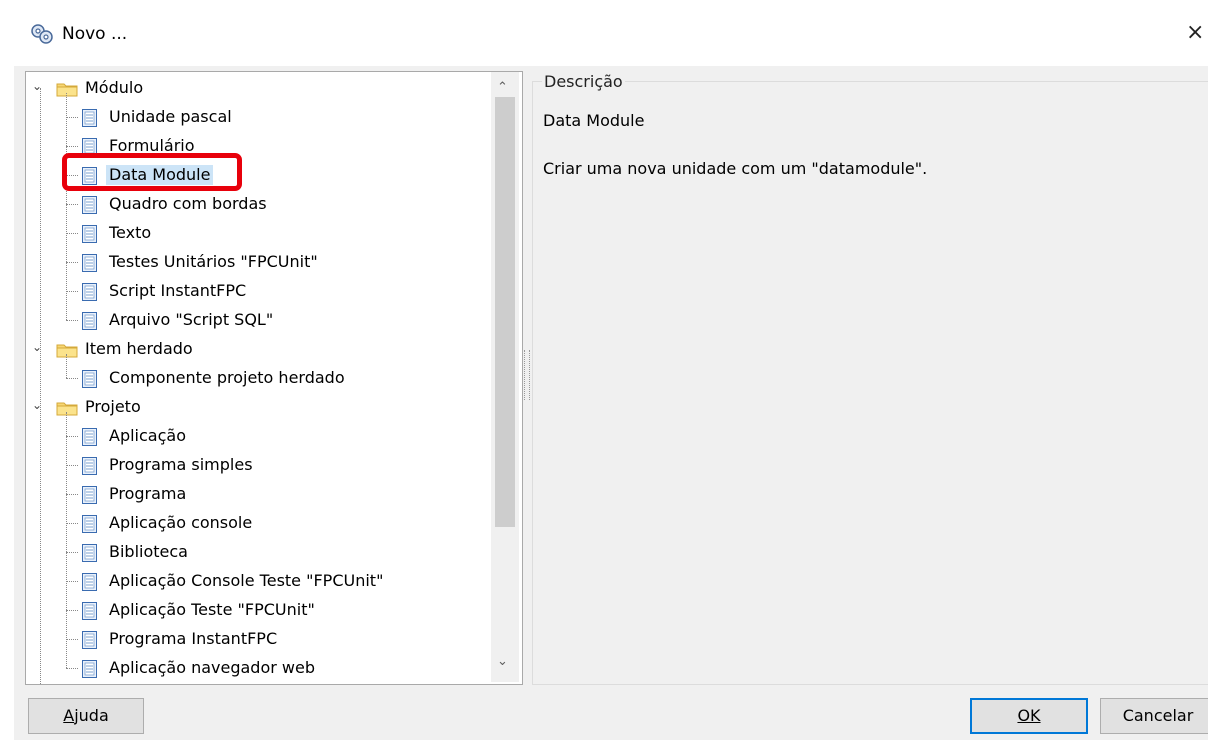 The width and height of the screenshot is (1208, 740). I want to click on tree-item-label: Aplicação, so click(147, 435).